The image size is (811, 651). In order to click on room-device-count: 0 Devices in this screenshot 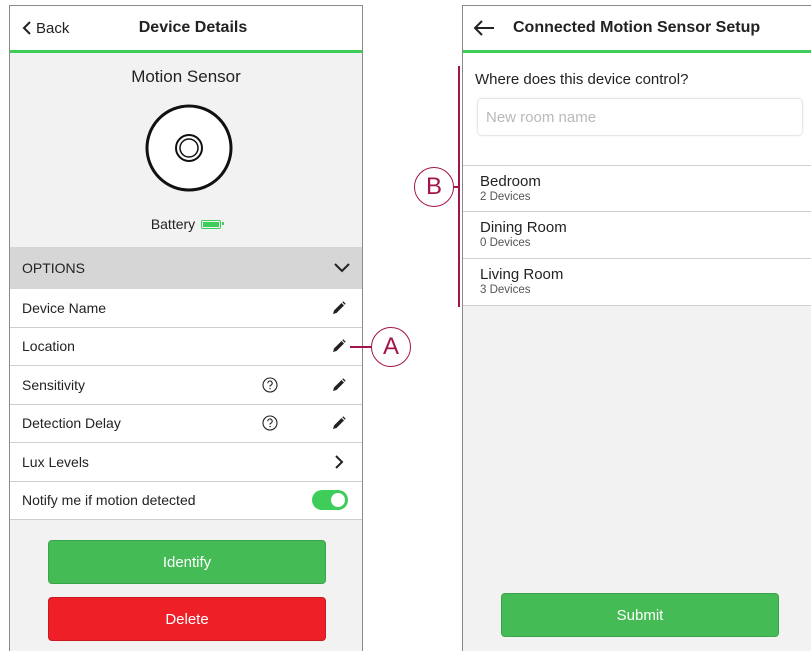, I will do `click(505, 243)`.